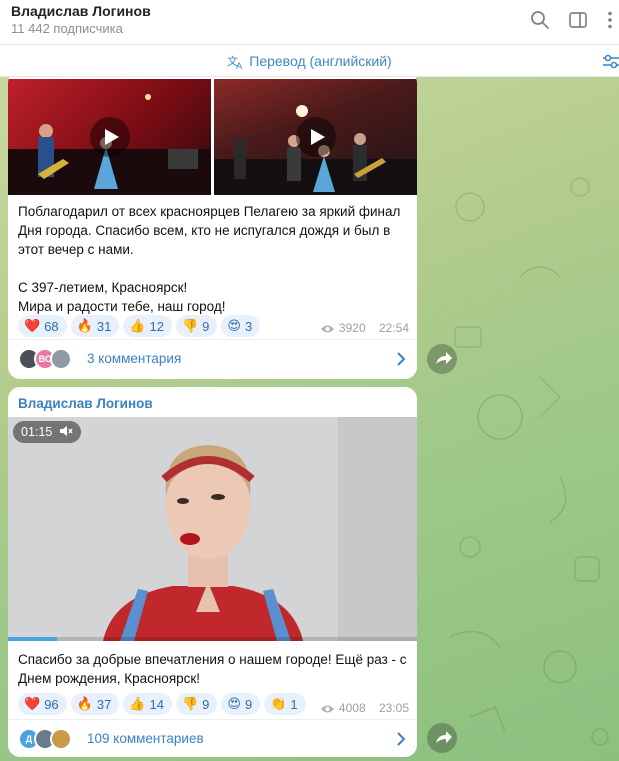  Describe the element at coordinates (156, 704) in the screenshot. I see `reaction-count: 14` at that location.